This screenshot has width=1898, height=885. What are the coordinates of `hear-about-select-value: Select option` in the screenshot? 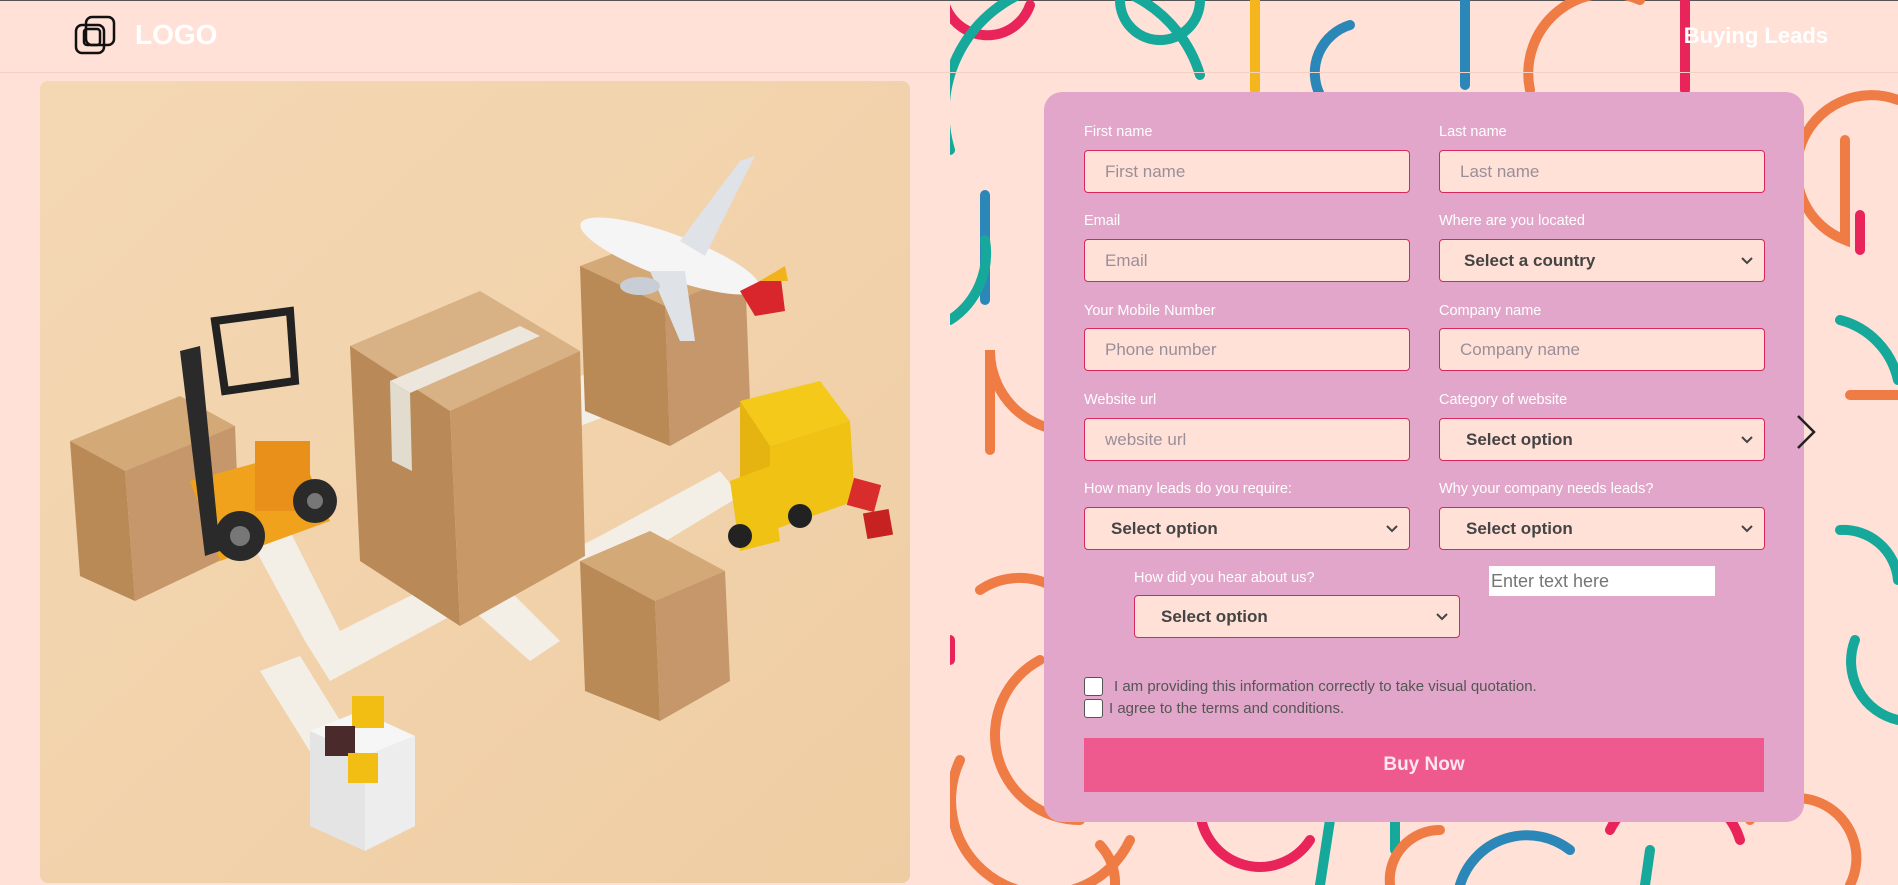 It's located at (1214, 616).